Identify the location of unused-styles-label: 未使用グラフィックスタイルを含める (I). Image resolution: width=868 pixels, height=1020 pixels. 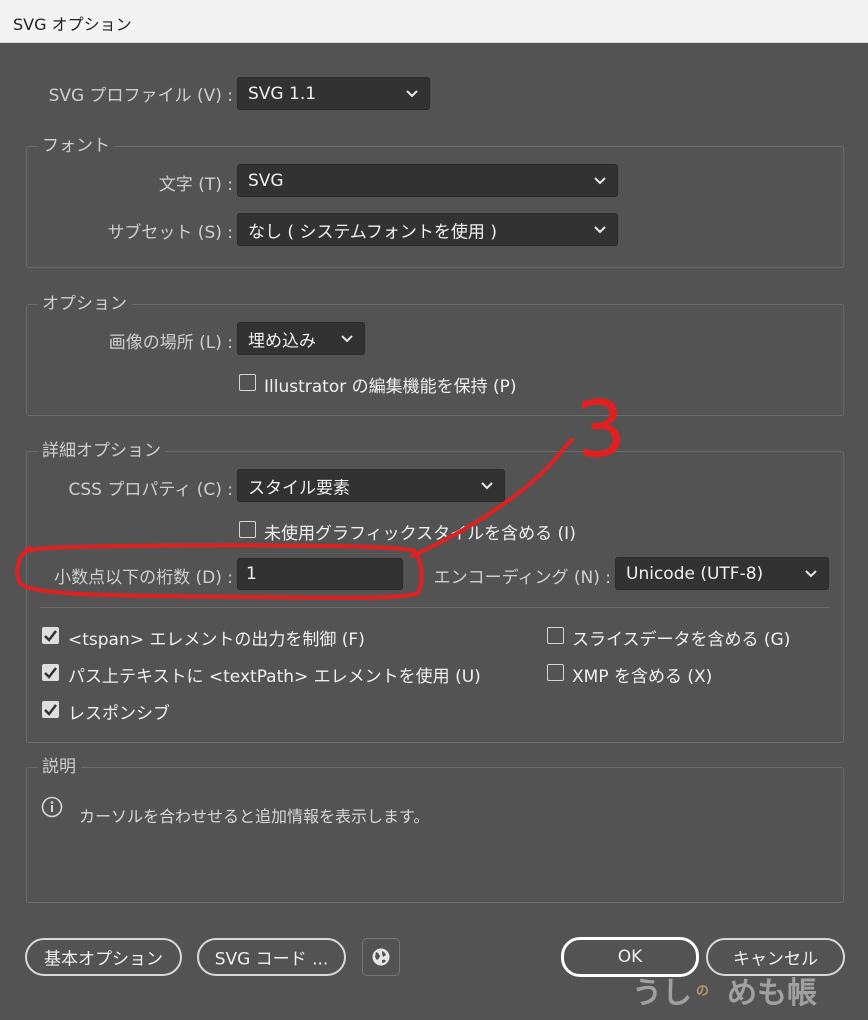
(420, 534).